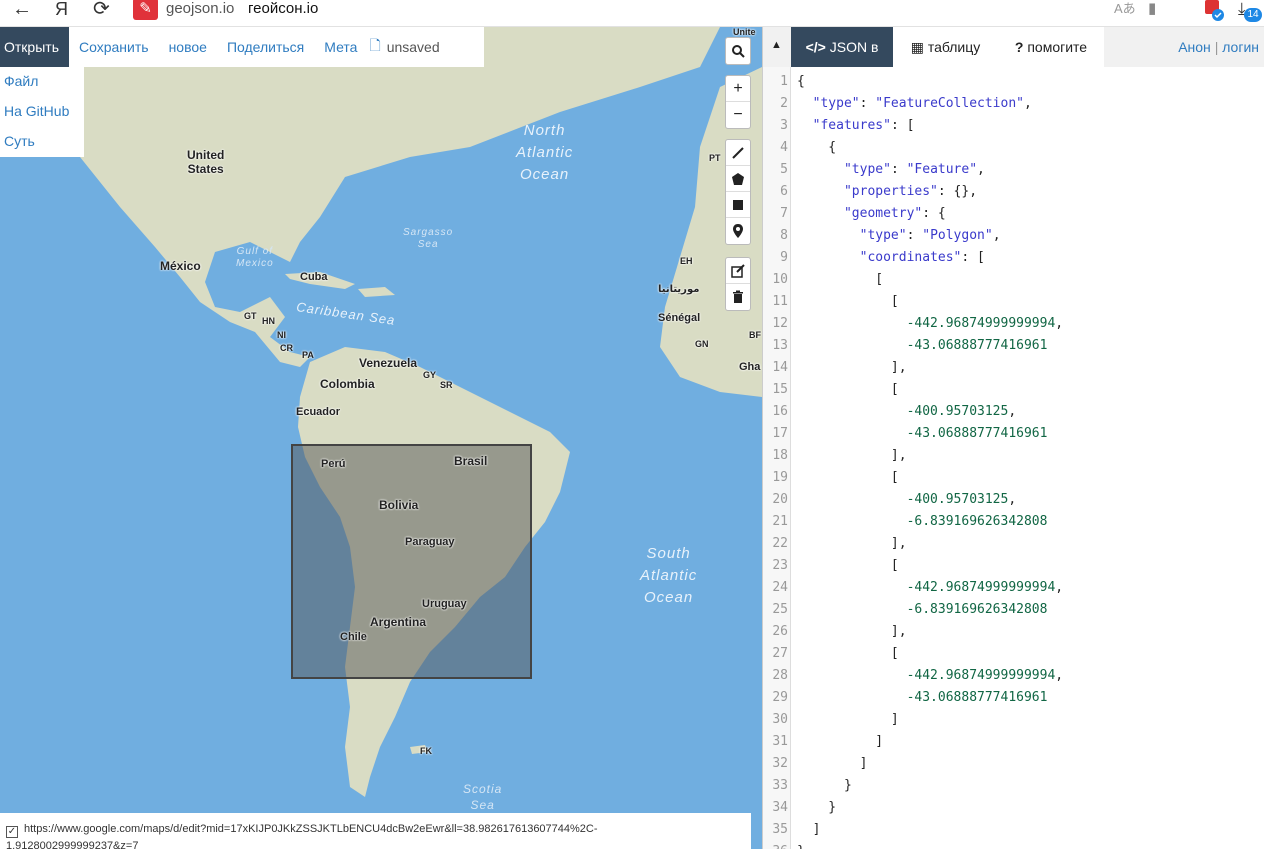  What do you see at coordinates (1125, 9) in the screenshot?
I see `translate-icon: Aあ` at bounding box center [1125, 9].